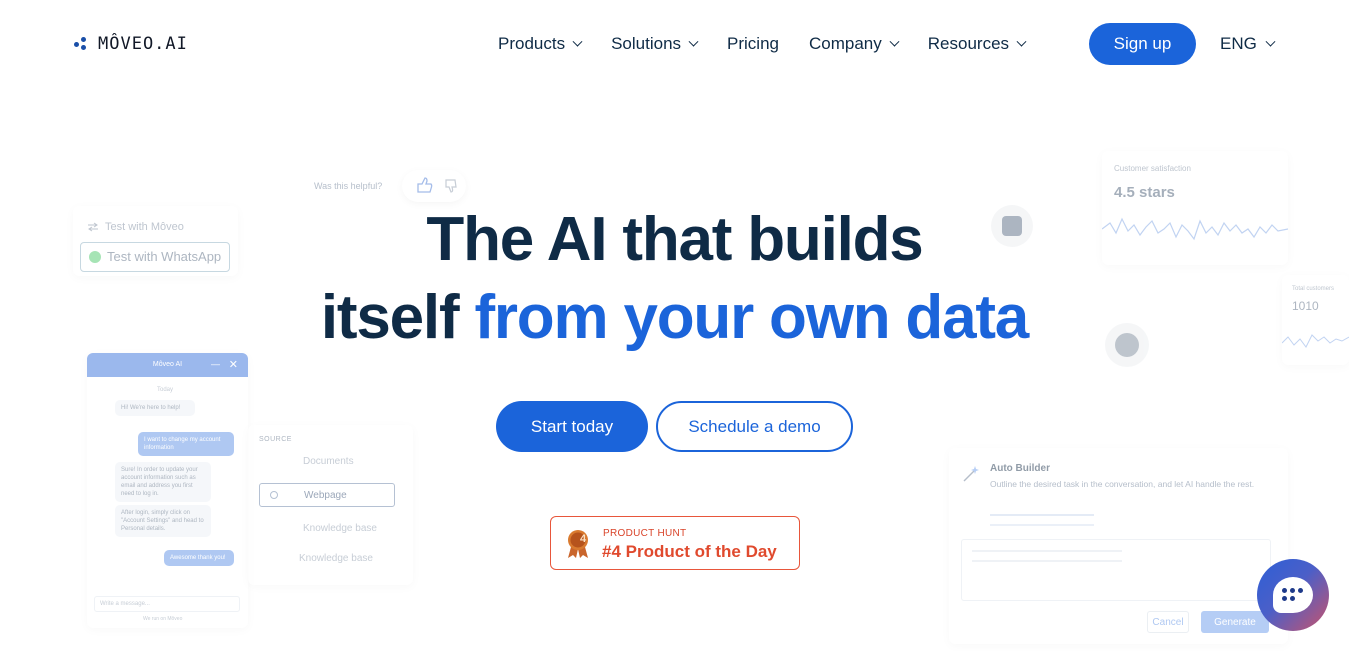 The width and height of the screenshot is (1349, 651). I want to click on feedback-thumbs, so click(434, 186).